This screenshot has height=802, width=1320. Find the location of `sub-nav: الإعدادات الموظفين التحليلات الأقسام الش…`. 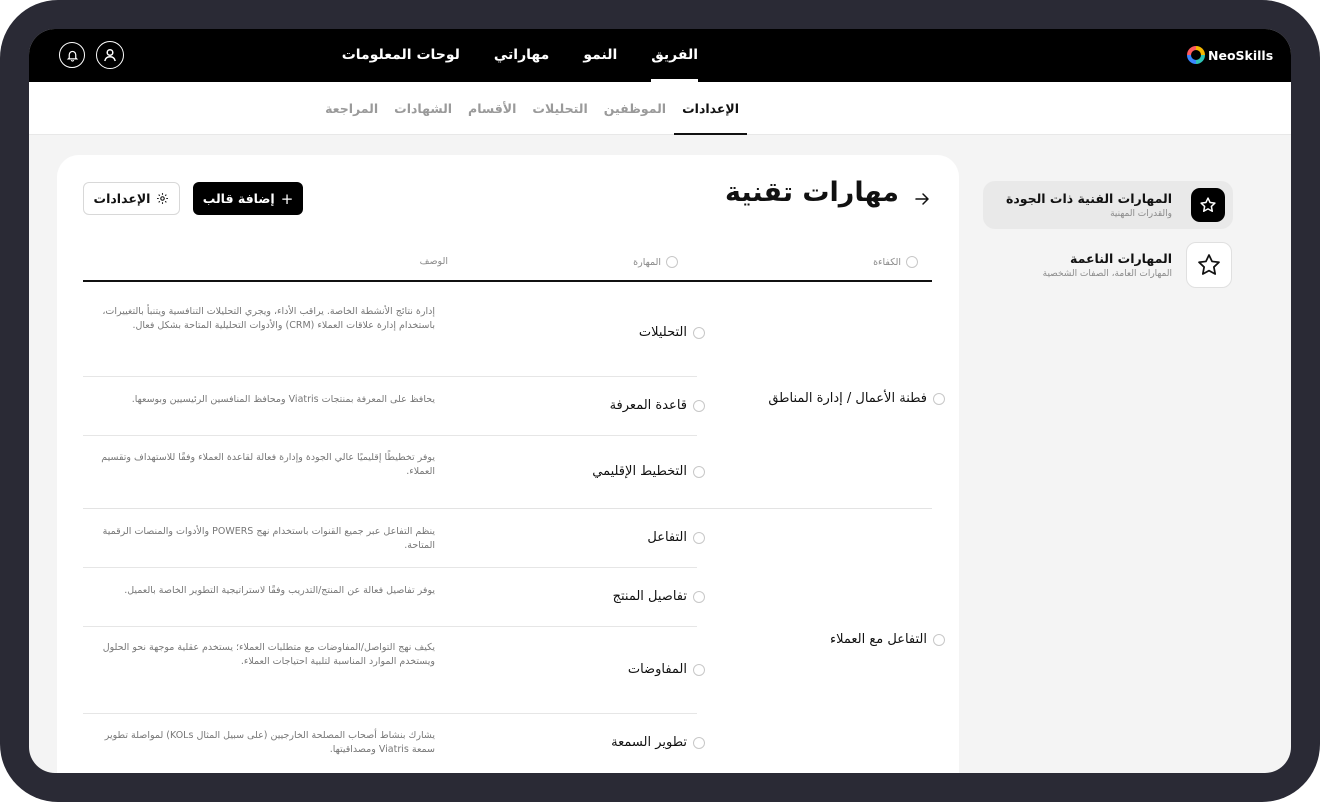

sub-nav: الإعدادات الموظفين التحليلات الأقسام الش… is located at coordinates (660, 108).